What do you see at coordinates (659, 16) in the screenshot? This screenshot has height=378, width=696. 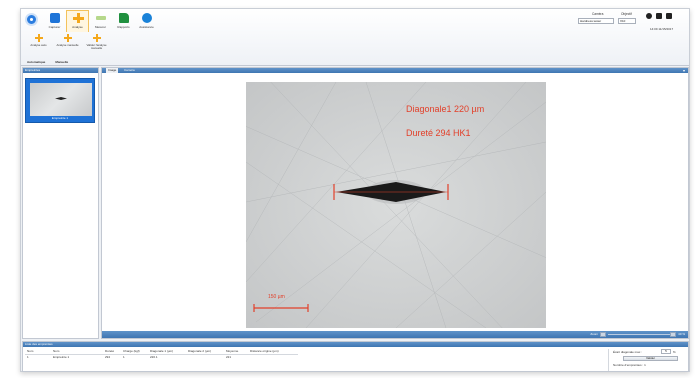 I see `window-icon` at bounding box center [659, 16].